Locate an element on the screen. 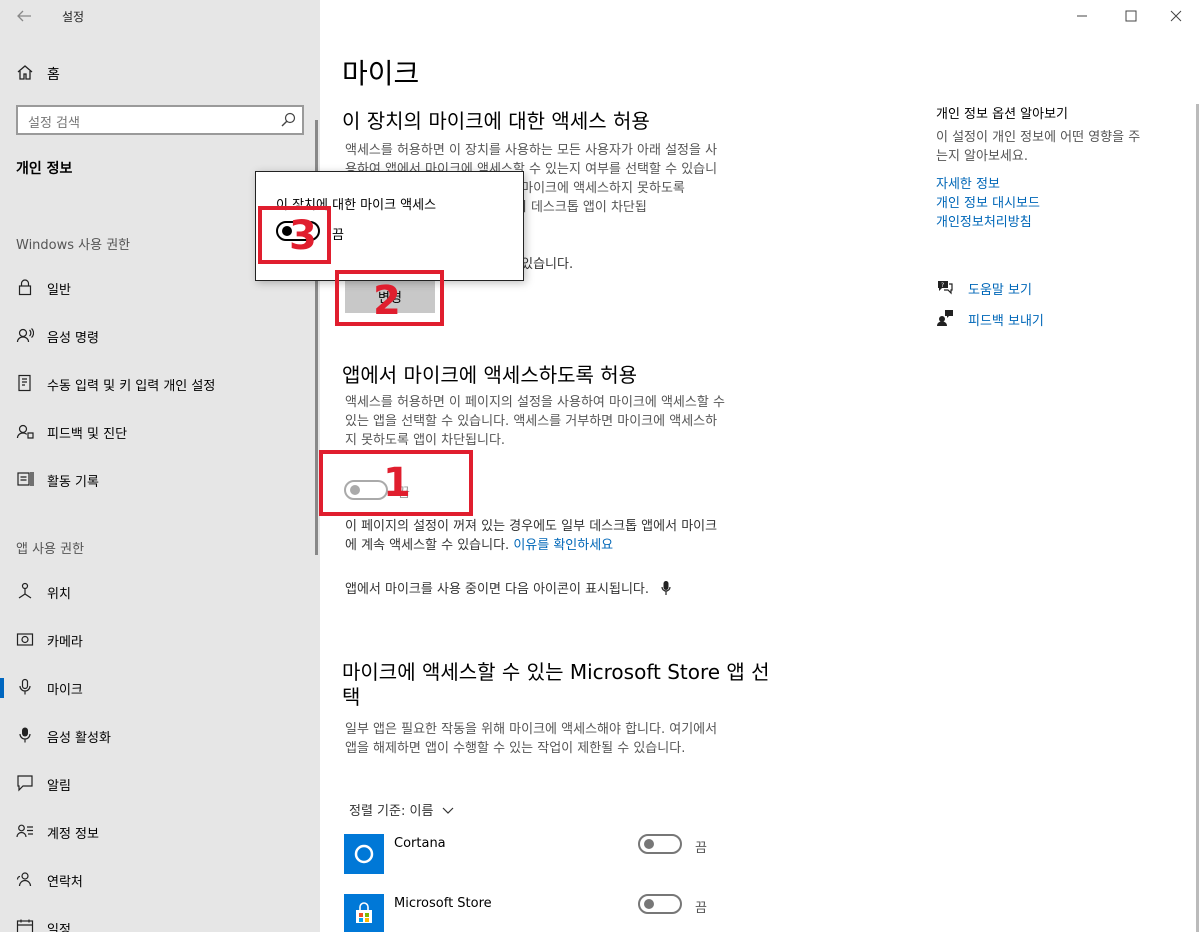 This screenshot has height=932, width=1200. sidebar-item-label: 카메라 is located at coordinates (65, 642).